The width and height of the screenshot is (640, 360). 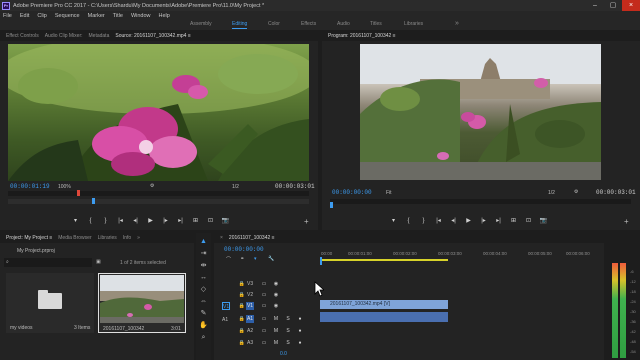 What do you see at coordinates (480, 112) in the screenshot?
I see `program-video-frame` at bounding box center [480, 112].